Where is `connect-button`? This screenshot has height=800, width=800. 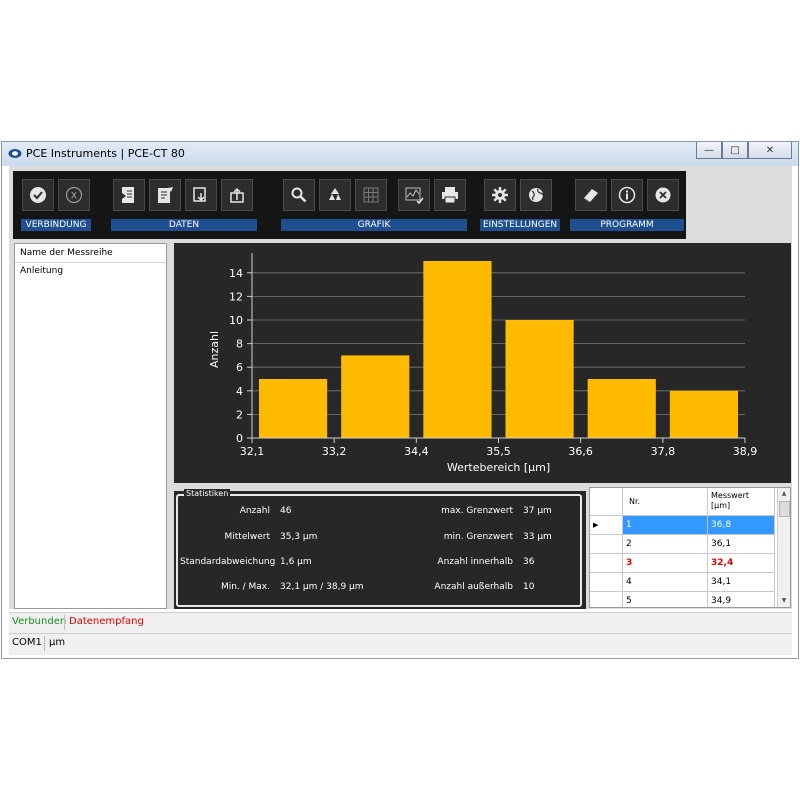
connect-button is located at coordinates (38, 195).